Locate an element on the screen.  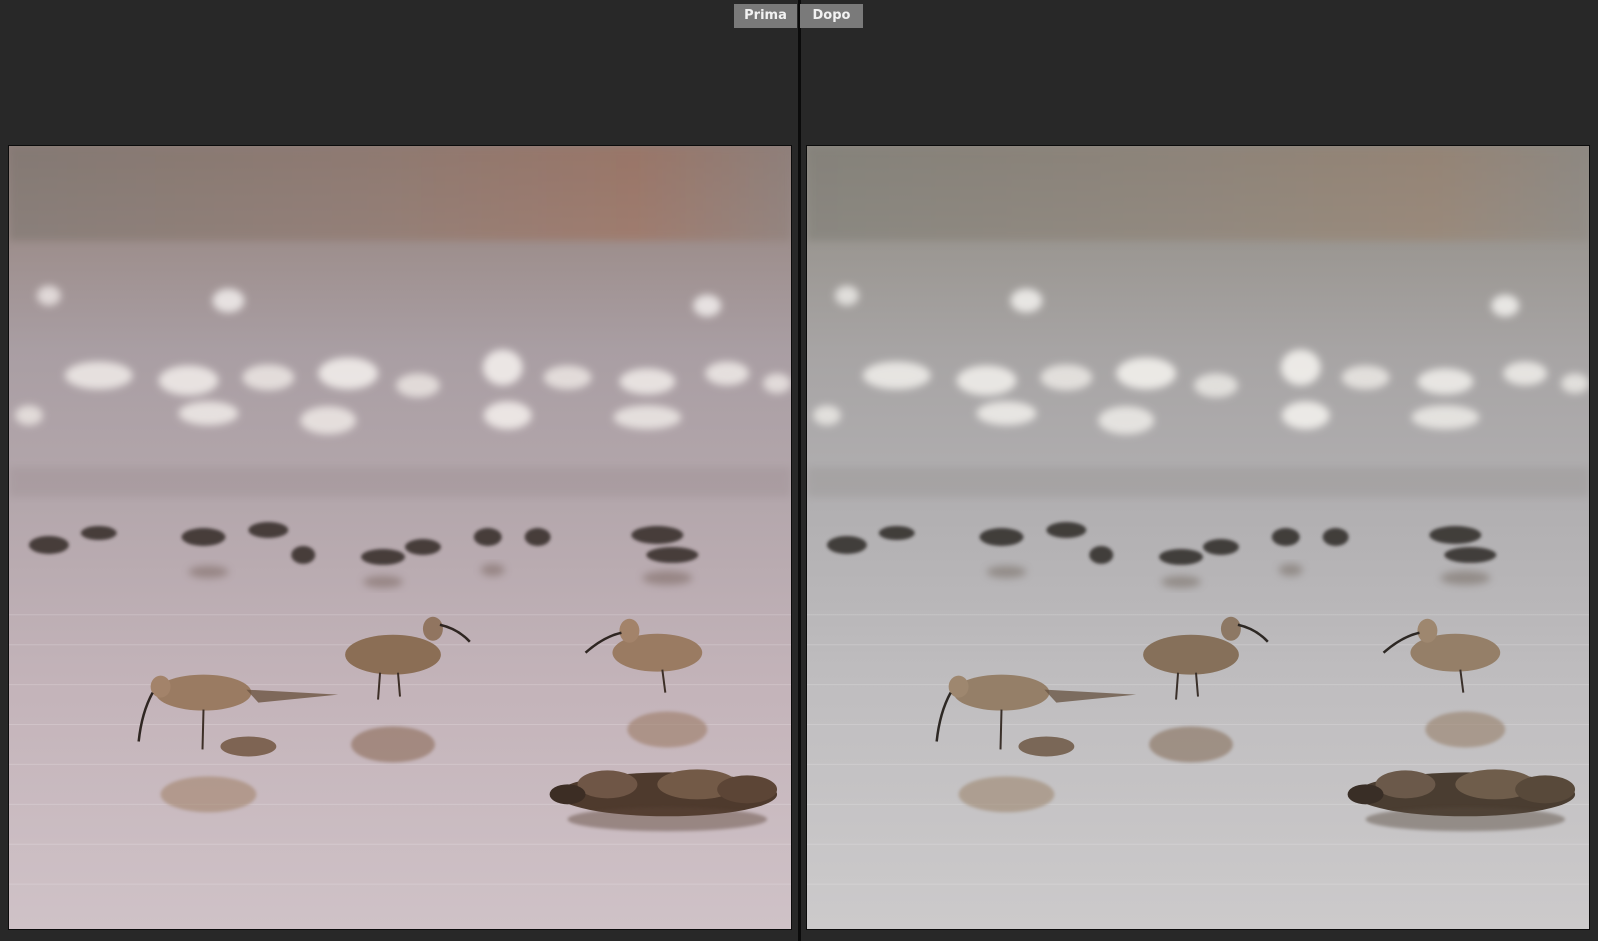
before-tab: Prima is located at coordinates (765, 16).